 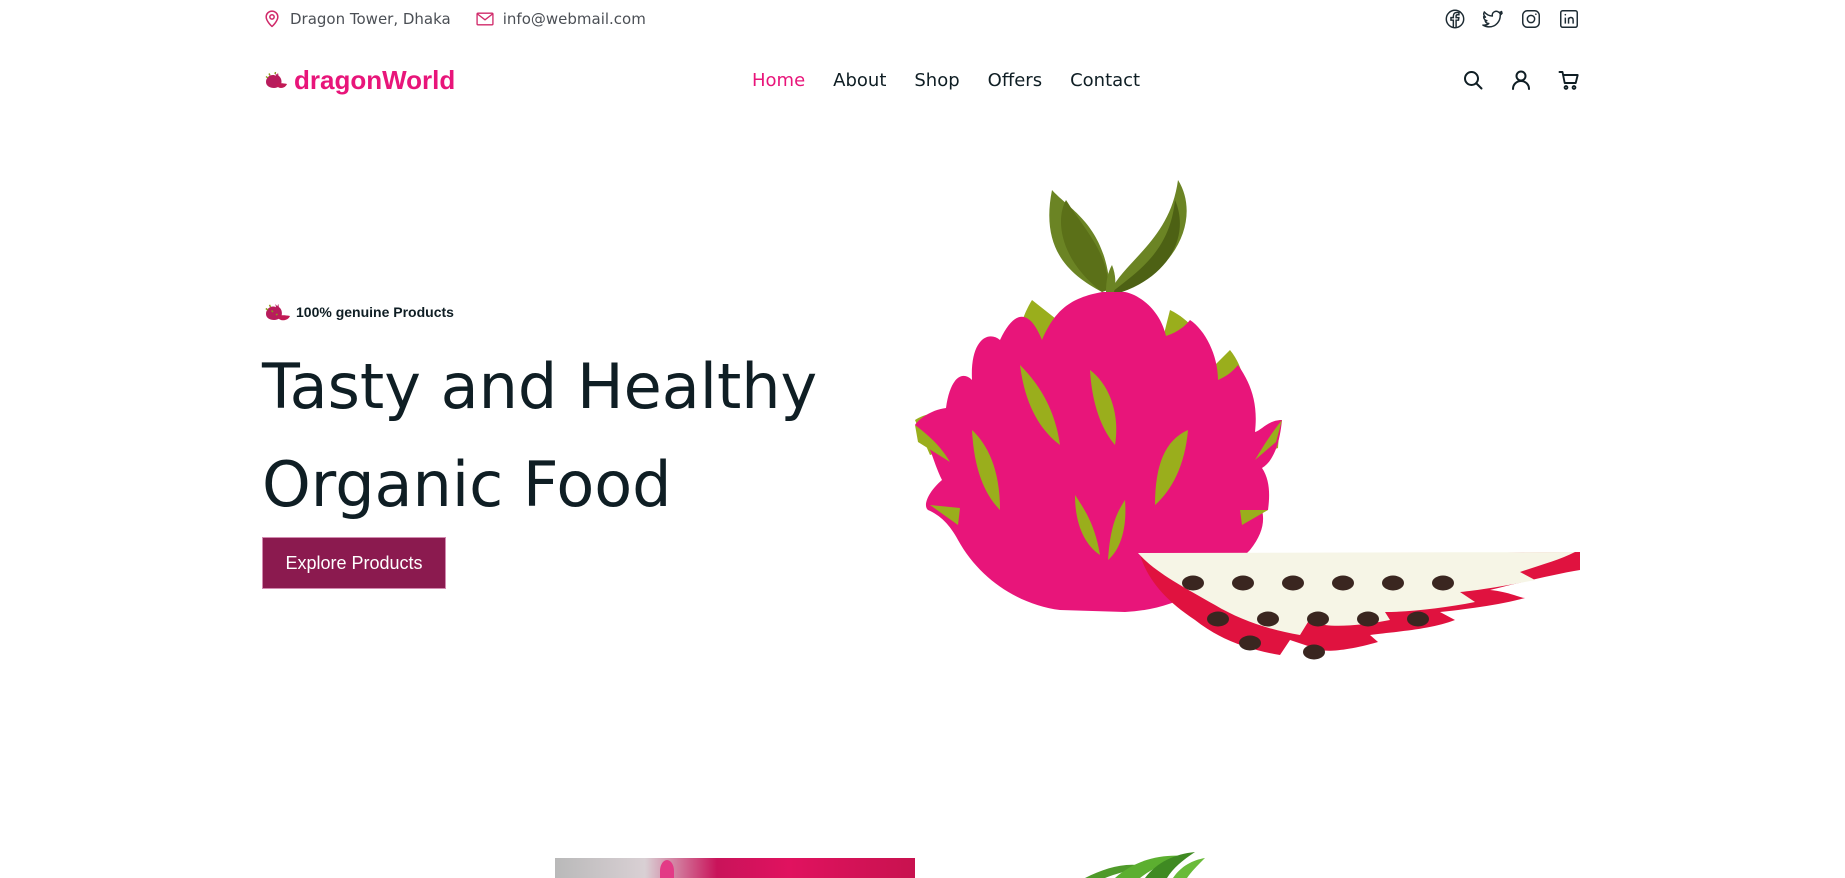 What do you see at coordinates (1473, 80) in the screenshot?
I see `search-icon` at bounding box center [1473, 80].